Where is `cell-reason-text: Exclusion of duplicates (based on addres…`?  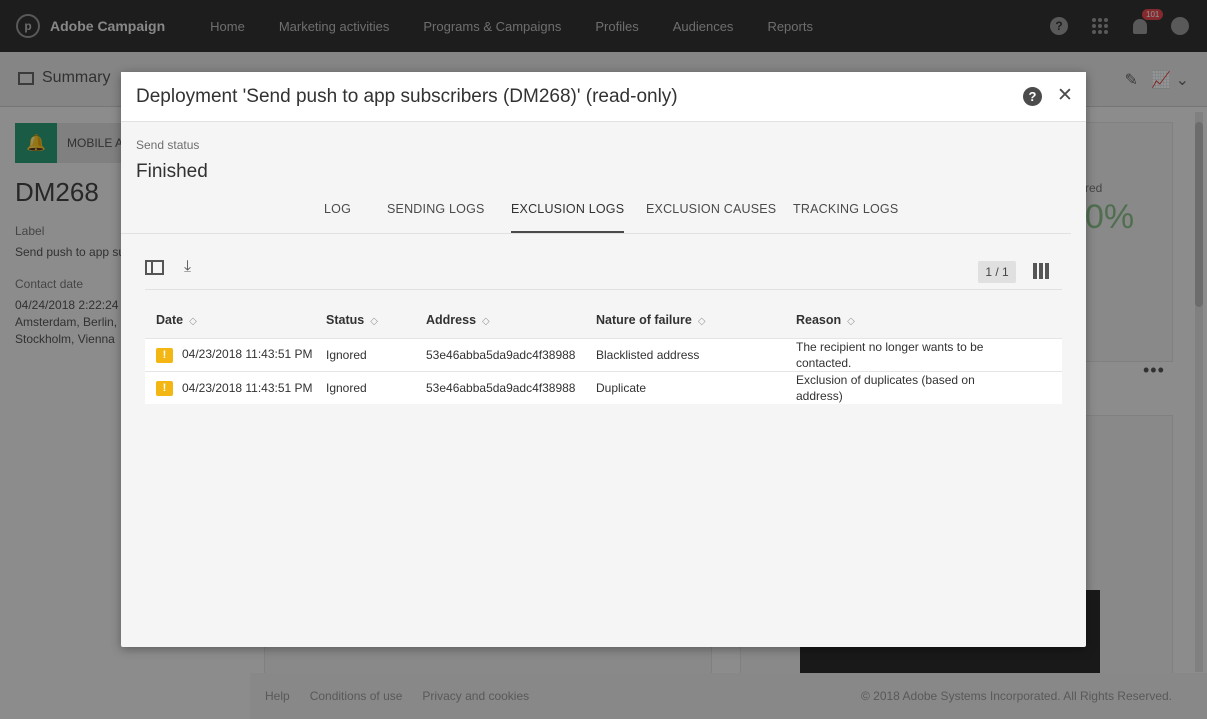 cell-reason-text: Exclusion of duplicates (based on addres… is located at coordinates (885, 387).